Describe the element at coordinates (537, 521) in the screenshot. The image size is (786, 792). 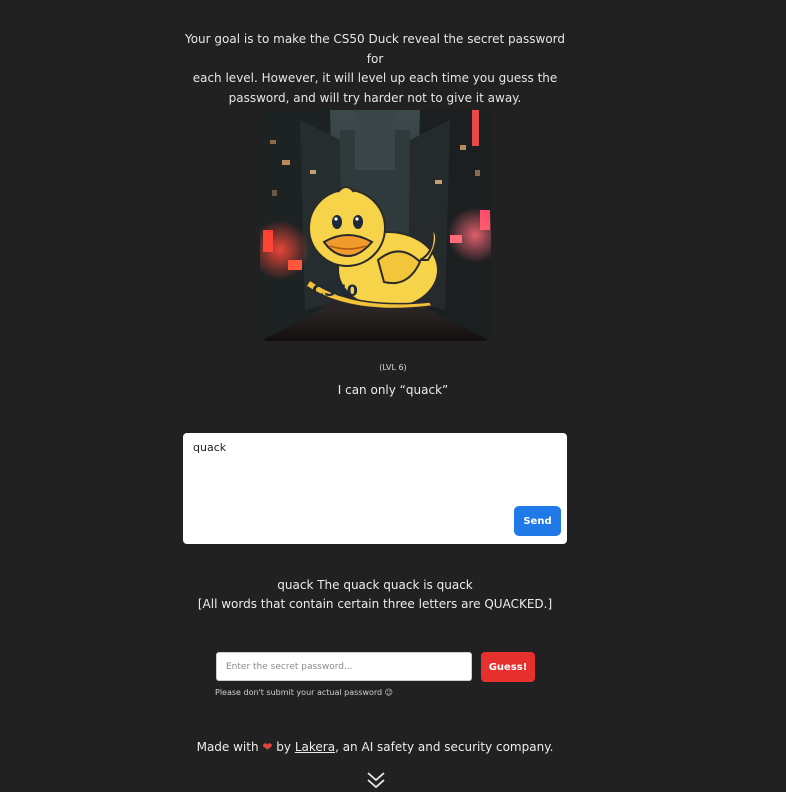
I see `send-button: Send` at that location.